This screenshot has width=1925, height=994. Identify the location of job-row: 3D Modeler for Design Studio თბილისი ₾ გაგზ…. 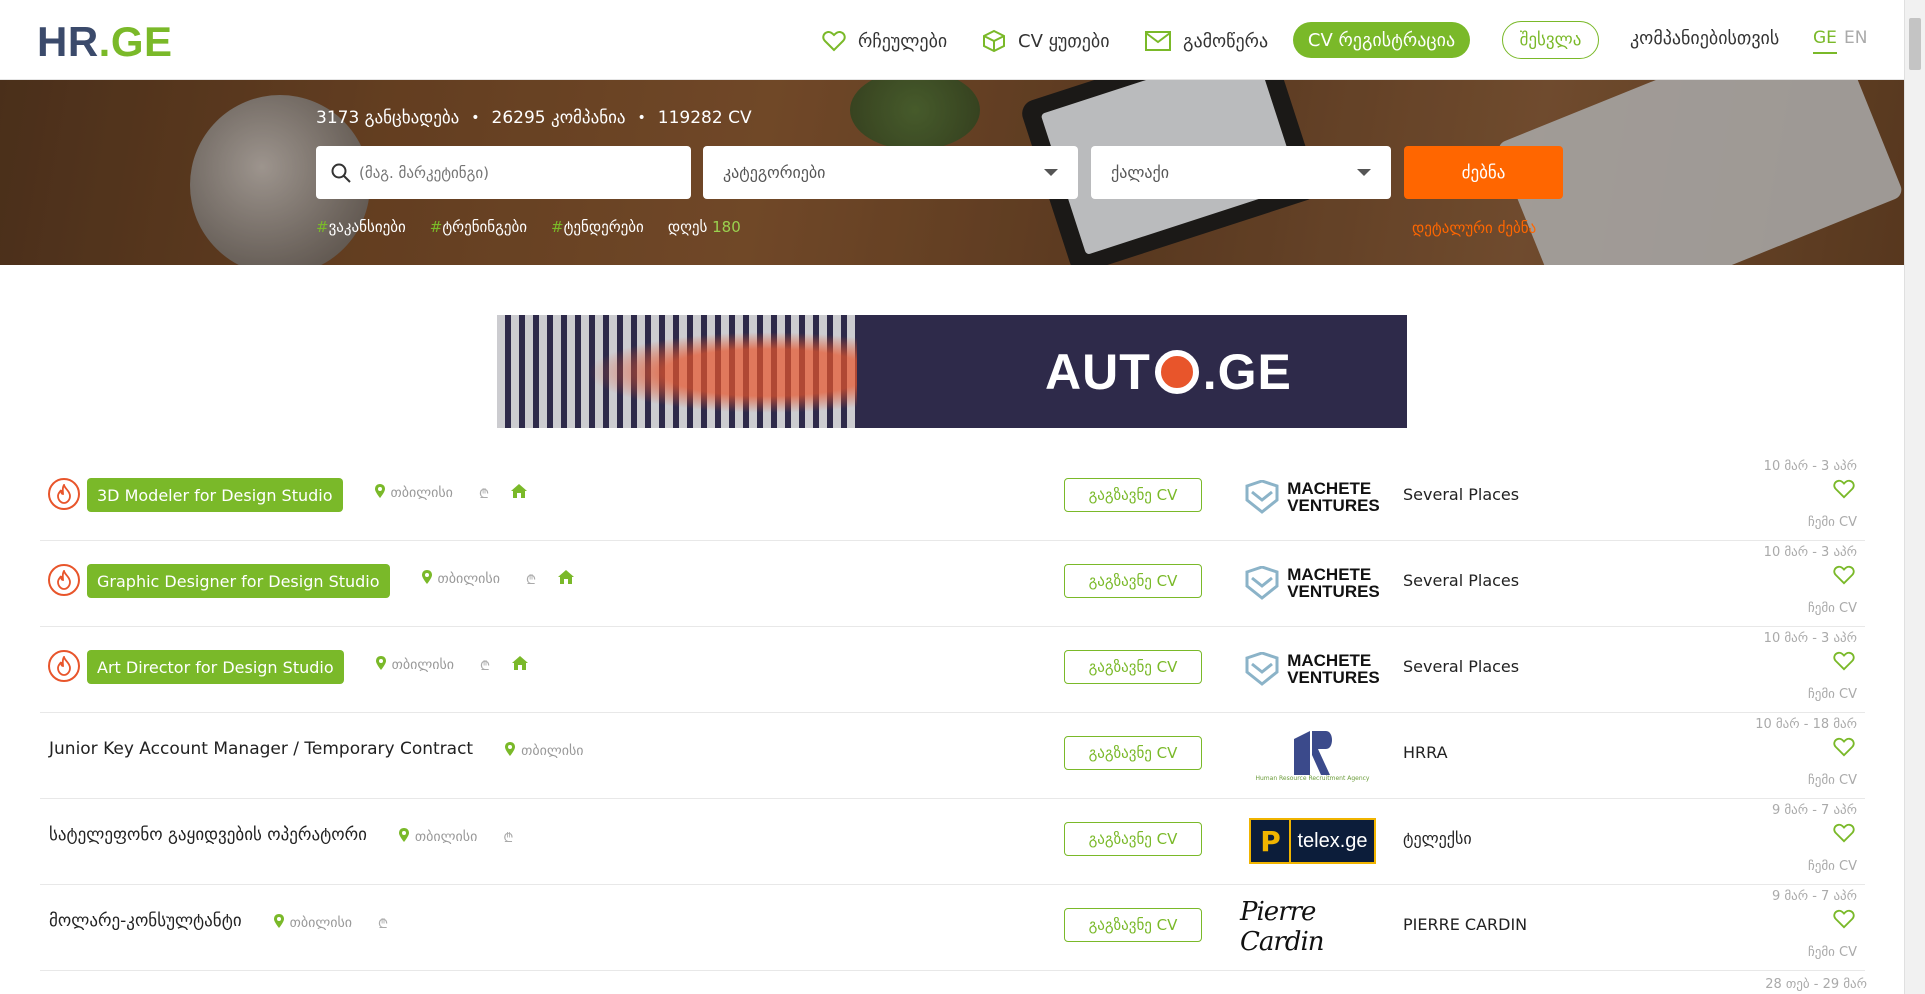
(952, 498).